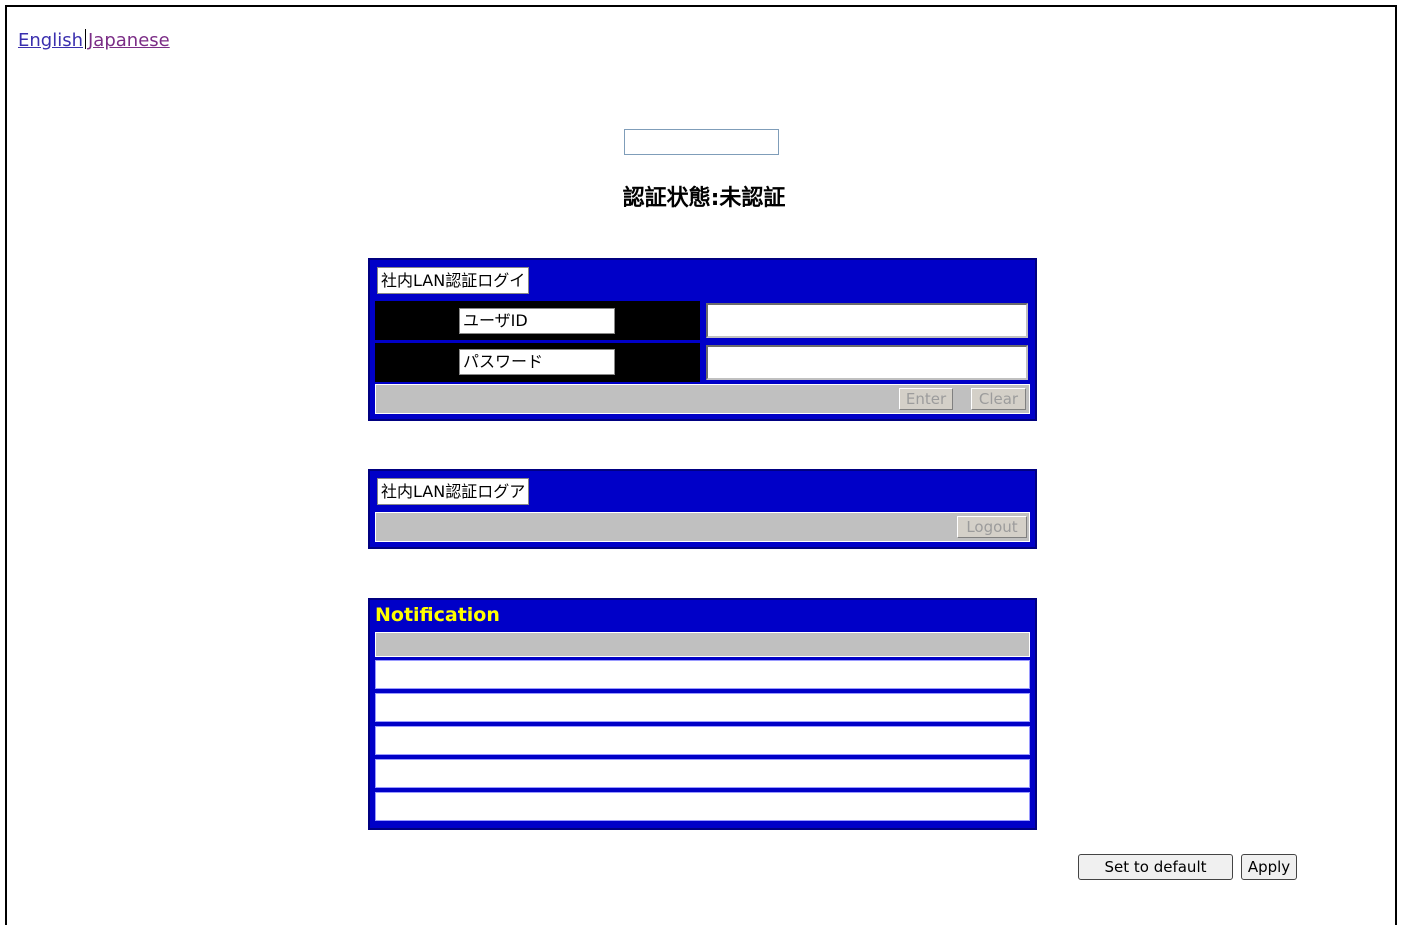  Describe the element at coordinates (702, 527) in the screenshot. I see `logout-button-row` at that location.